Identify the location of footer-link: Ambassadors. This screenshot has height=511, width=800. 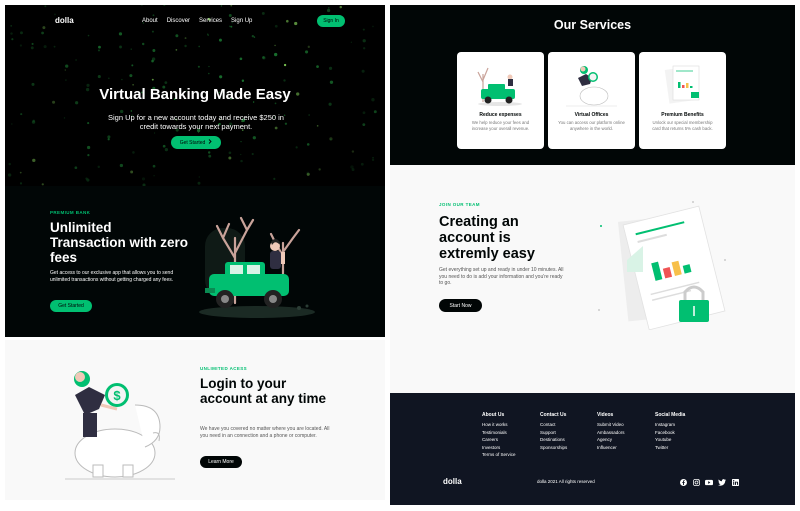
(611, 433).